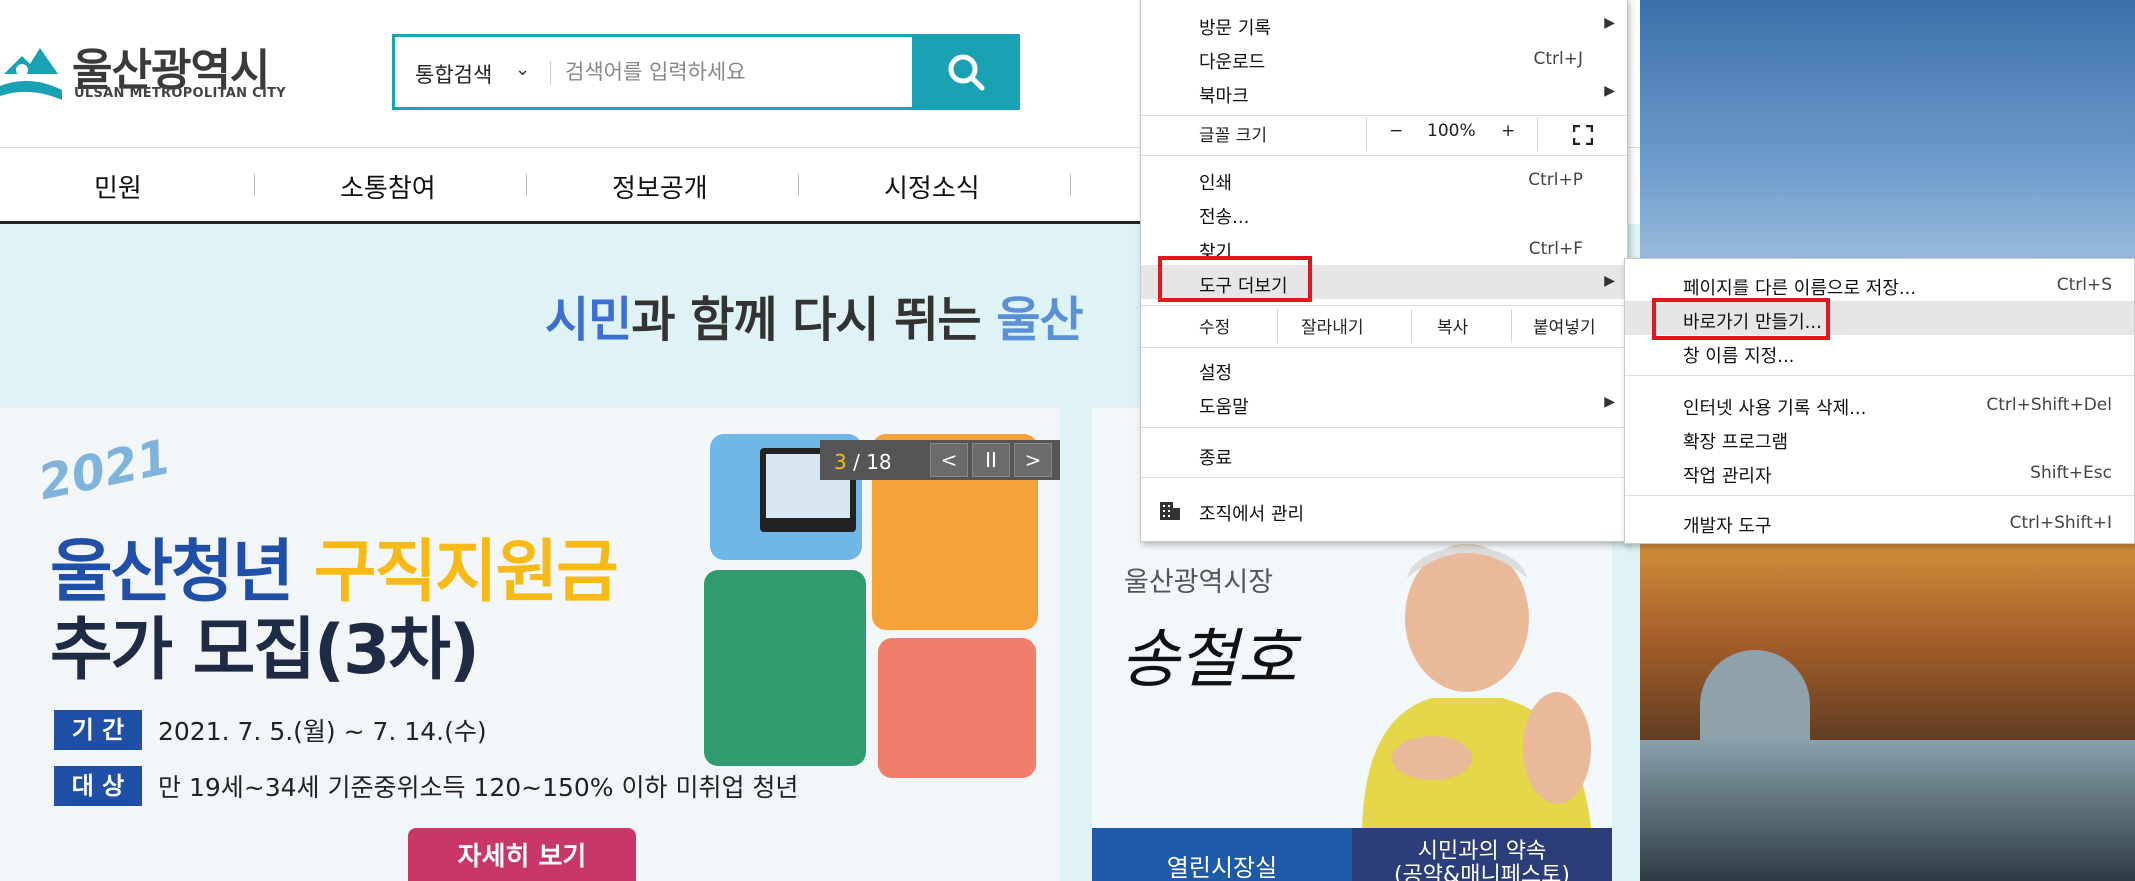  I want to click on wallpaper-sea, so click(1887, 810).